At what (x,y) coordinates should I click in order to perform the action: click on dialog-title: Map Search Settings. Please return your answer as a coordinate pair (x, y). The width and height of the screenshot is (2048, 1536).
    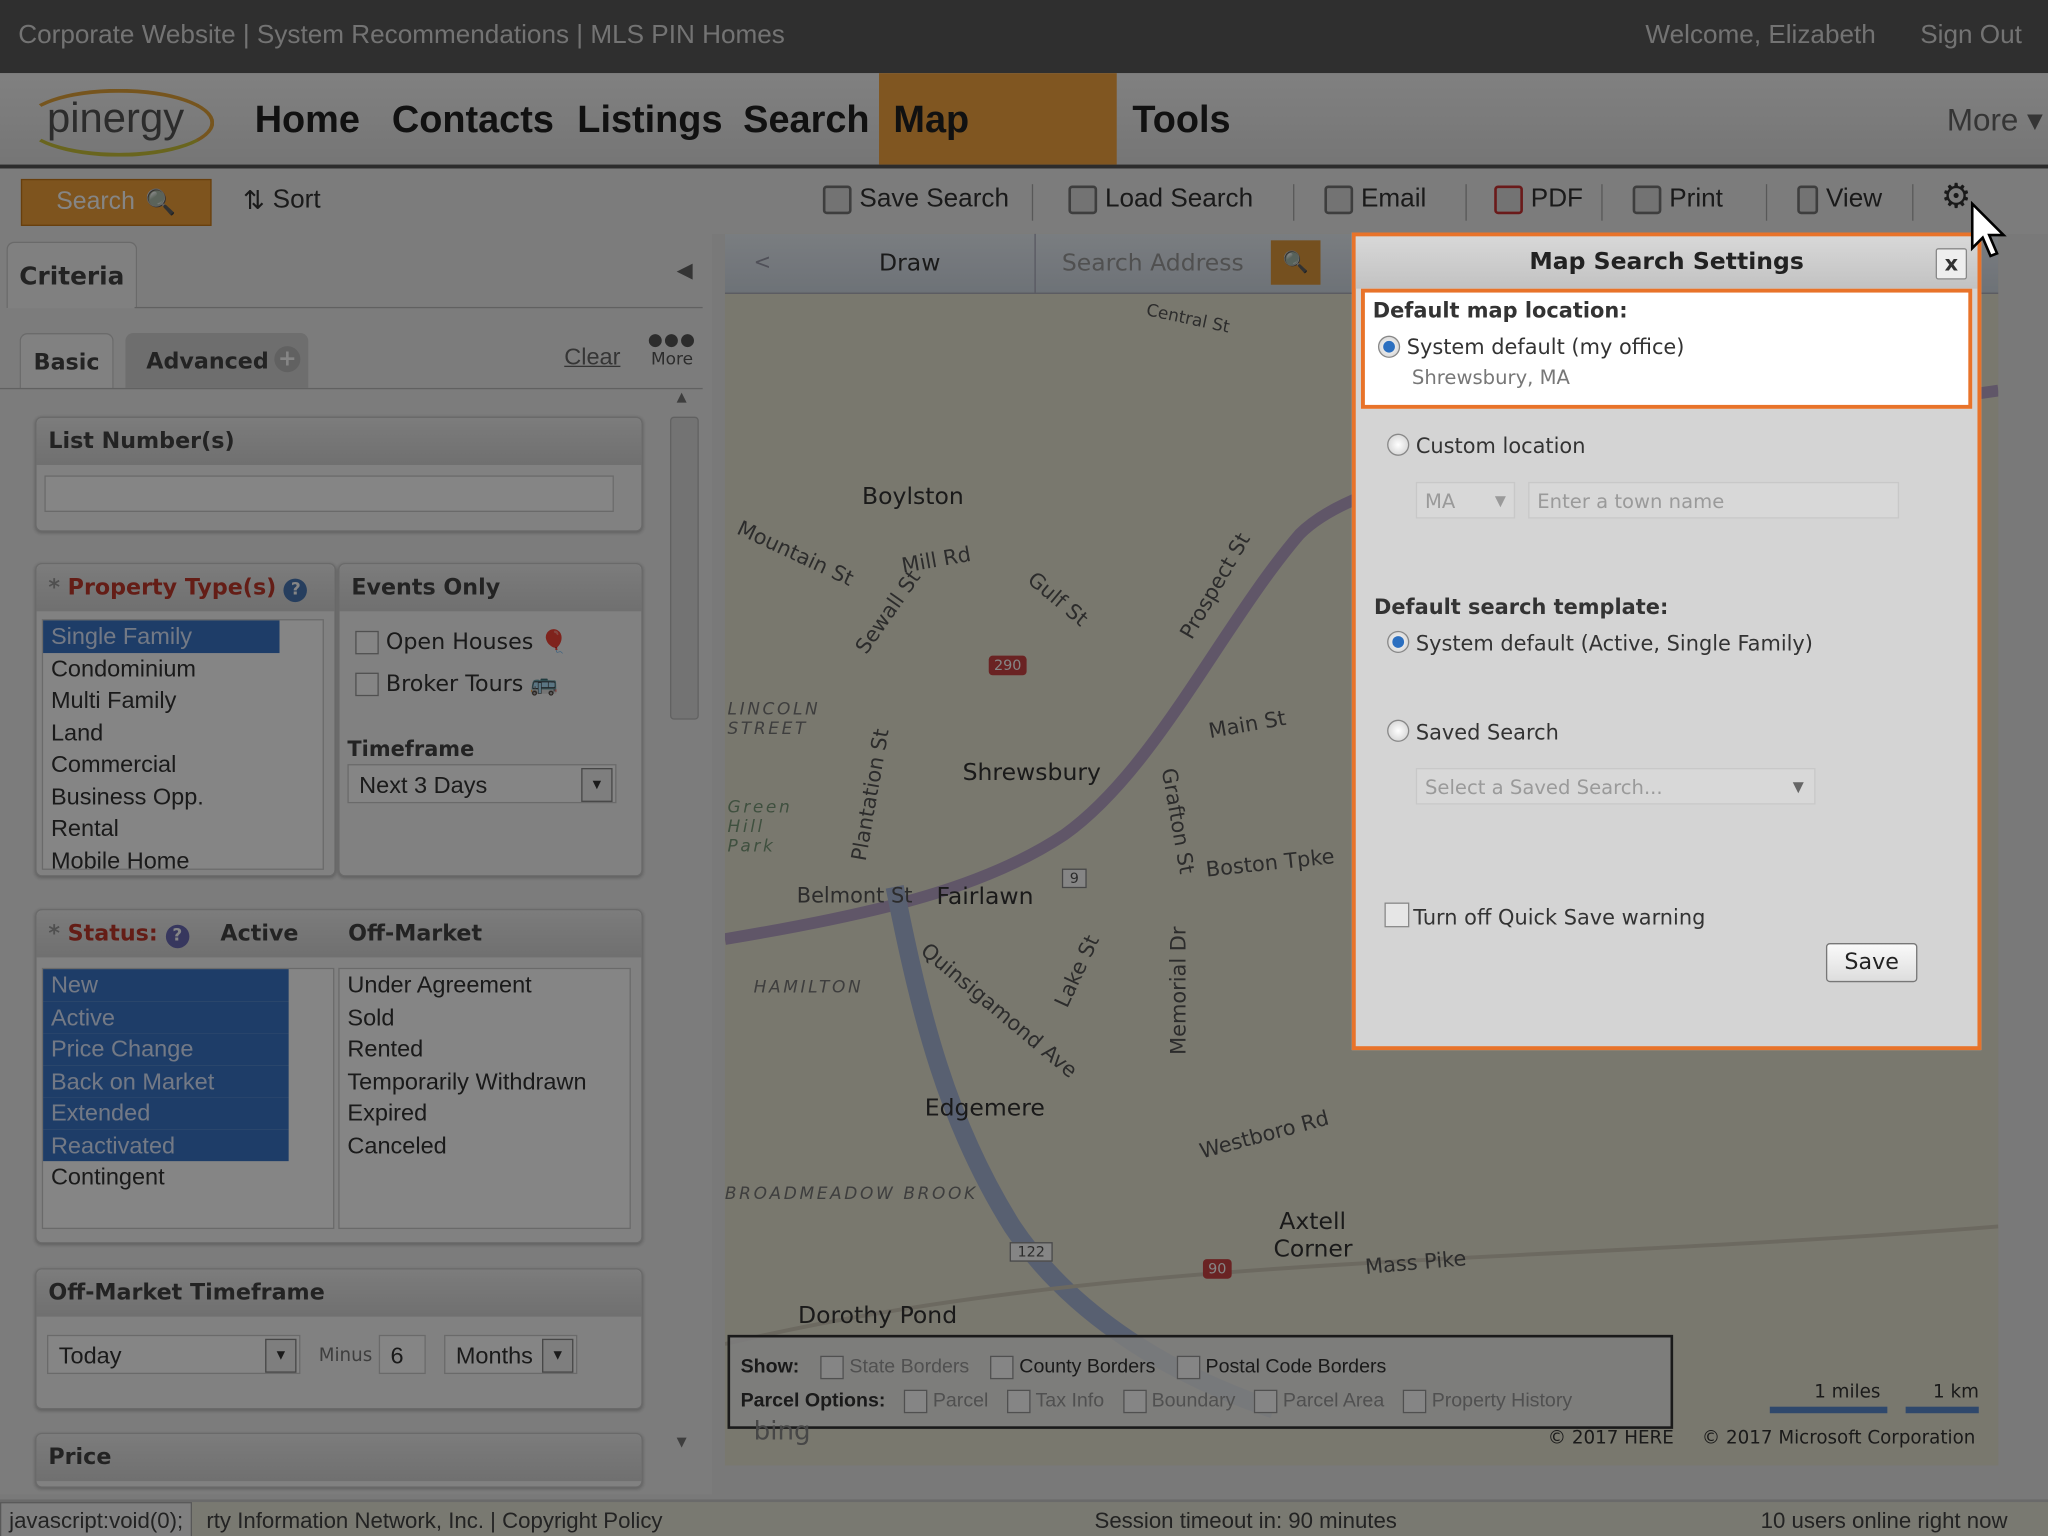
    Looking at the image, I should click on (1666, 262).